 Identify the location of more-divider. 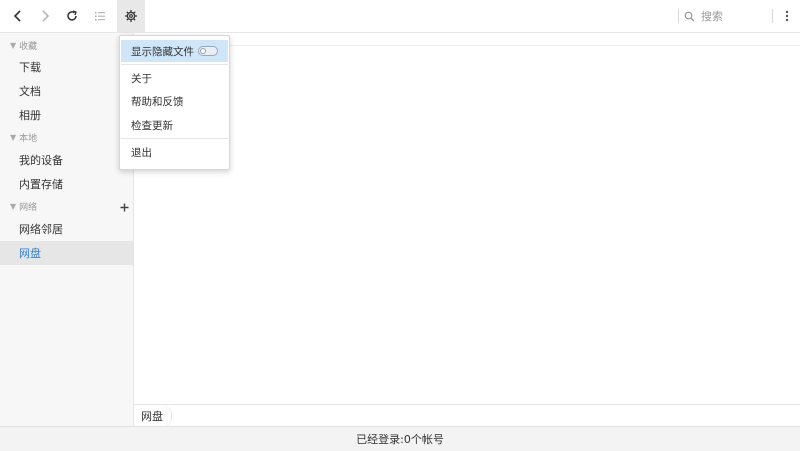
(772, 16).